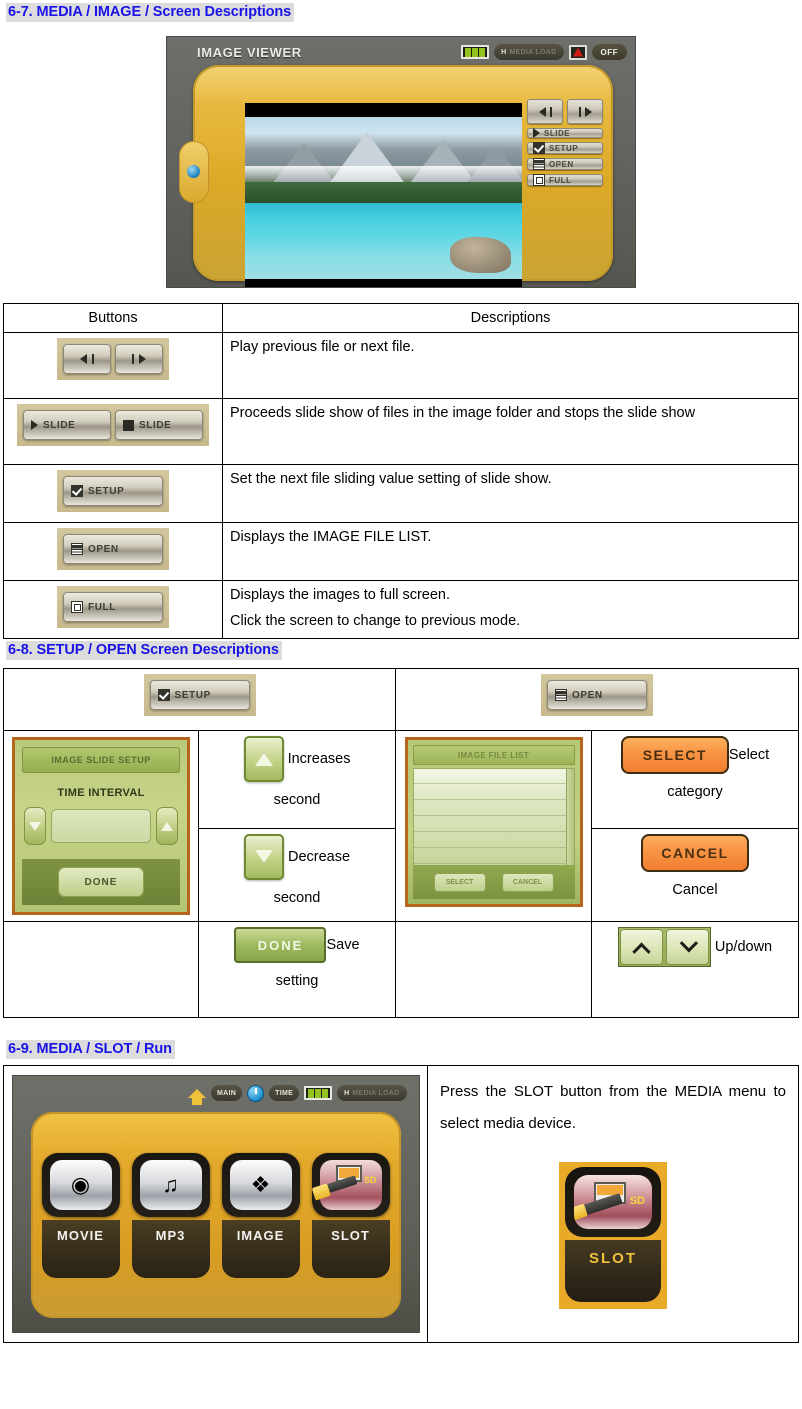  What do you see at coordinates (695, 792) in the screenshot?
I see `select-caption-line2: category` at bounding box center [695, 792].